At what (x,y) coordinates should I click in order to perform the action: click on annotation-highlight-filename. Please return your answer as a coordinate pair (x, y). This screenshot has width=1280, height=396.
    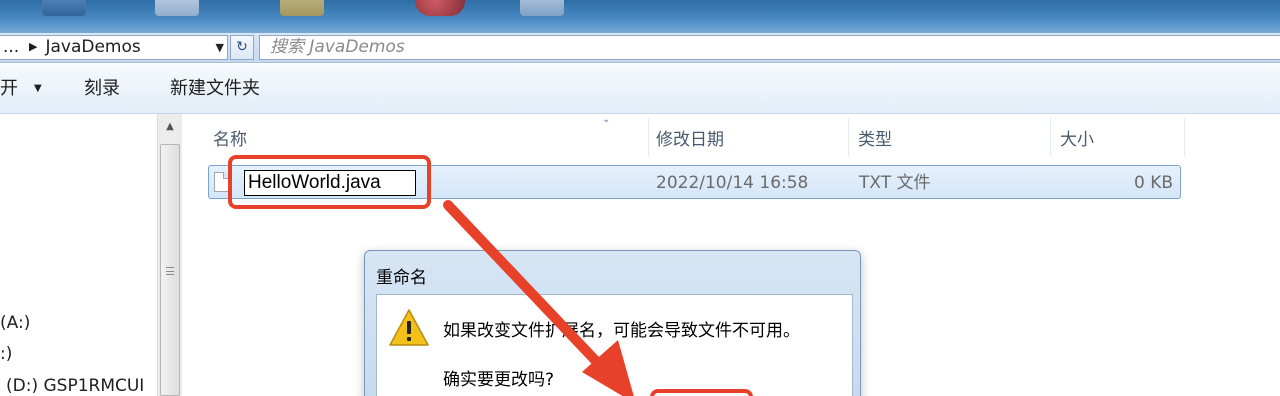
    Looking at the image, I should click on (329, 182).